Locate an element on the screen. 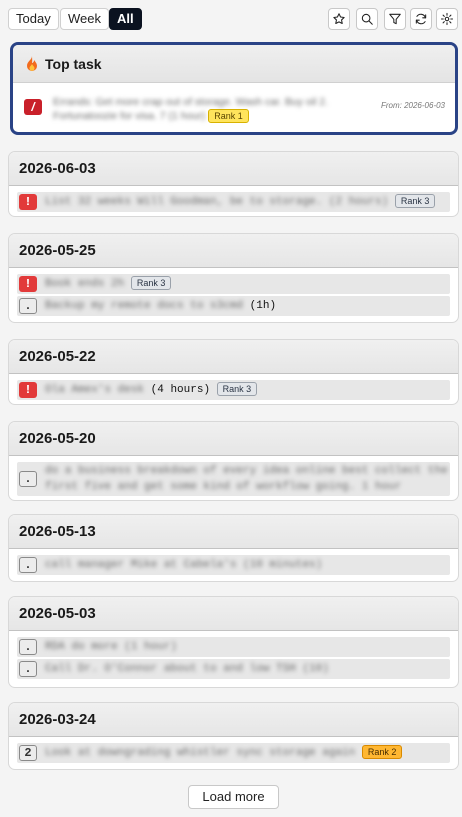 This screenshot has height=817, width=462. search-button is located at coordinates (367, 19).